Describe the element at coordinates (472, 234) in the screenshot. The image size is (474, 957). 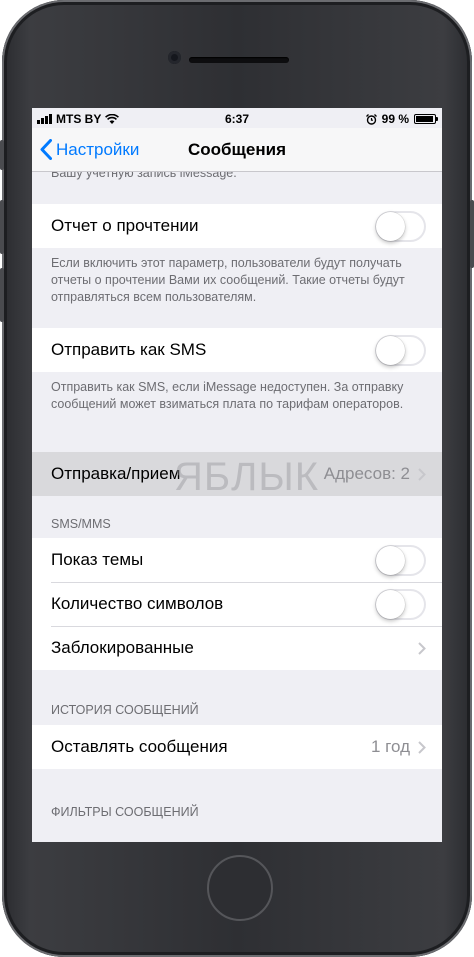
I see `power-button` at that location.